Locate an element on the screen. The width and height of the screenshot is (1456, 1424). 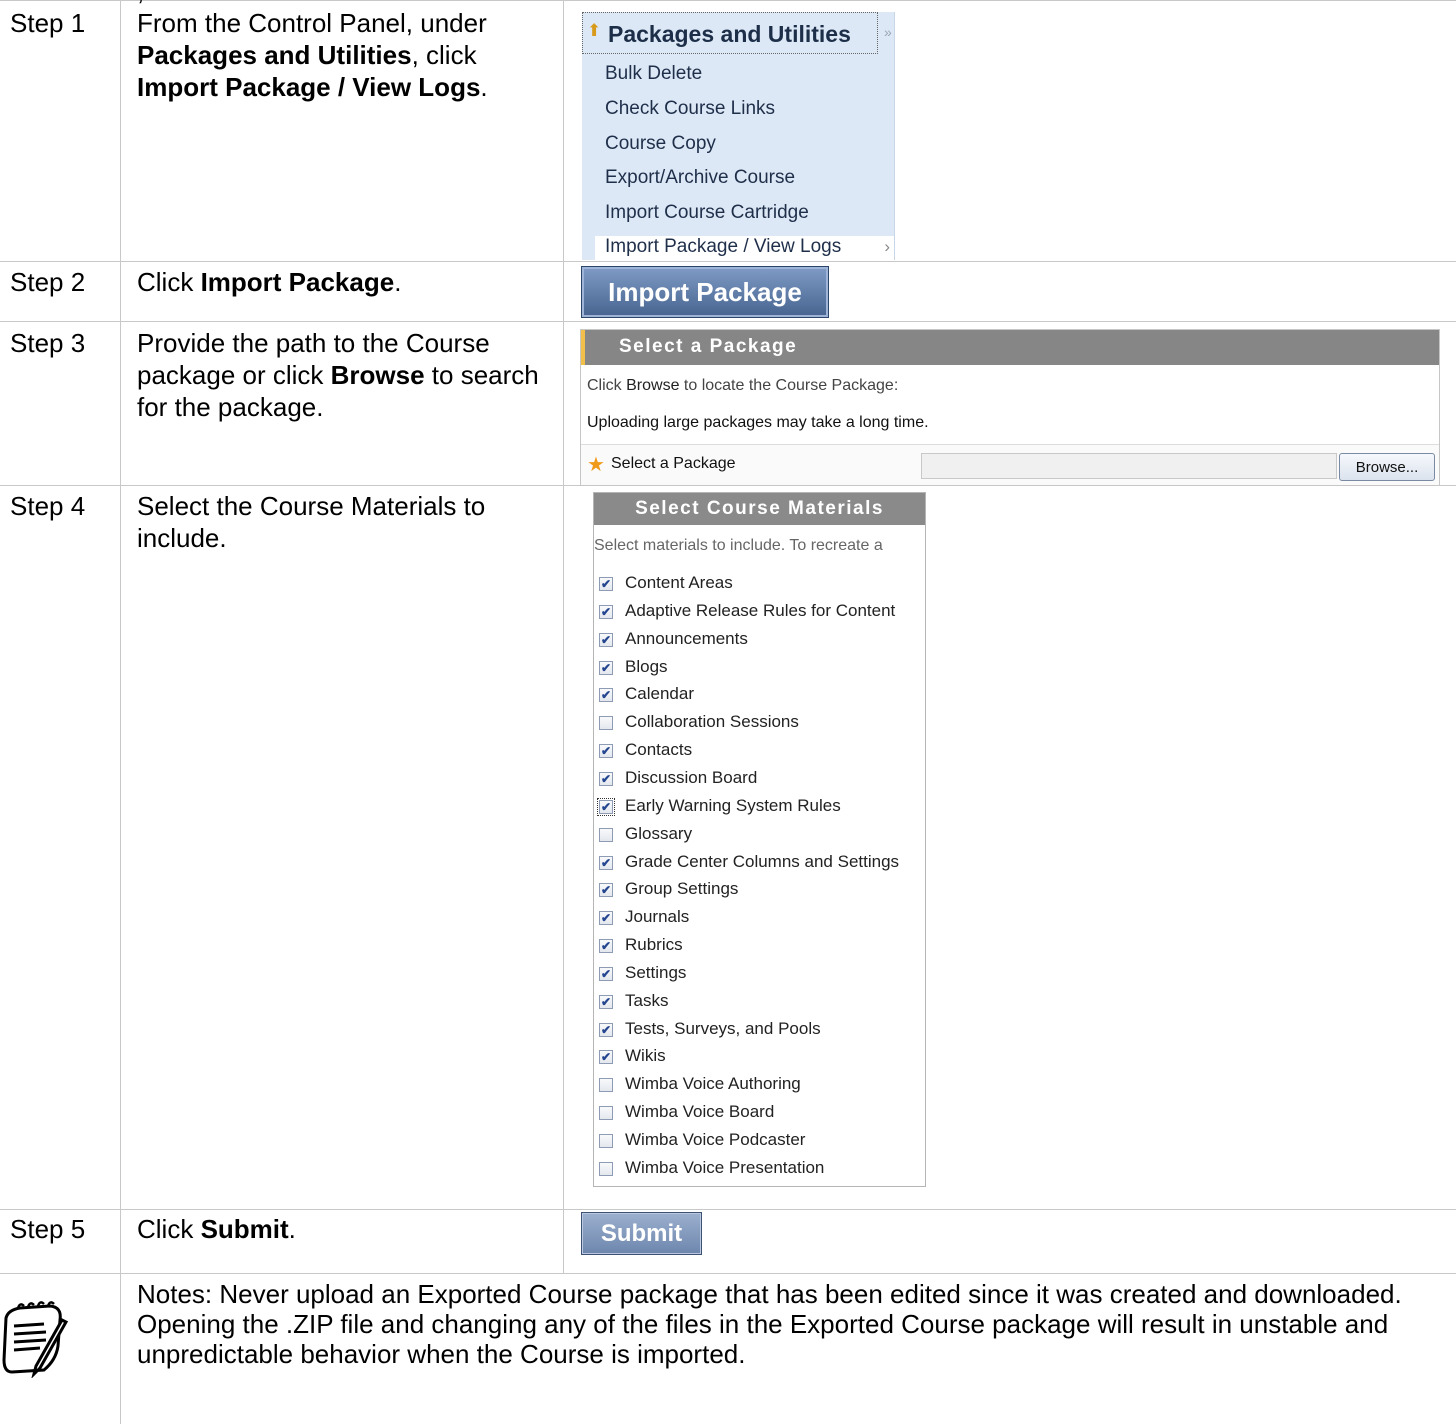
menu-item-import-course-cartridge: Import Course Cartridge is located at coordinates (707, 213).